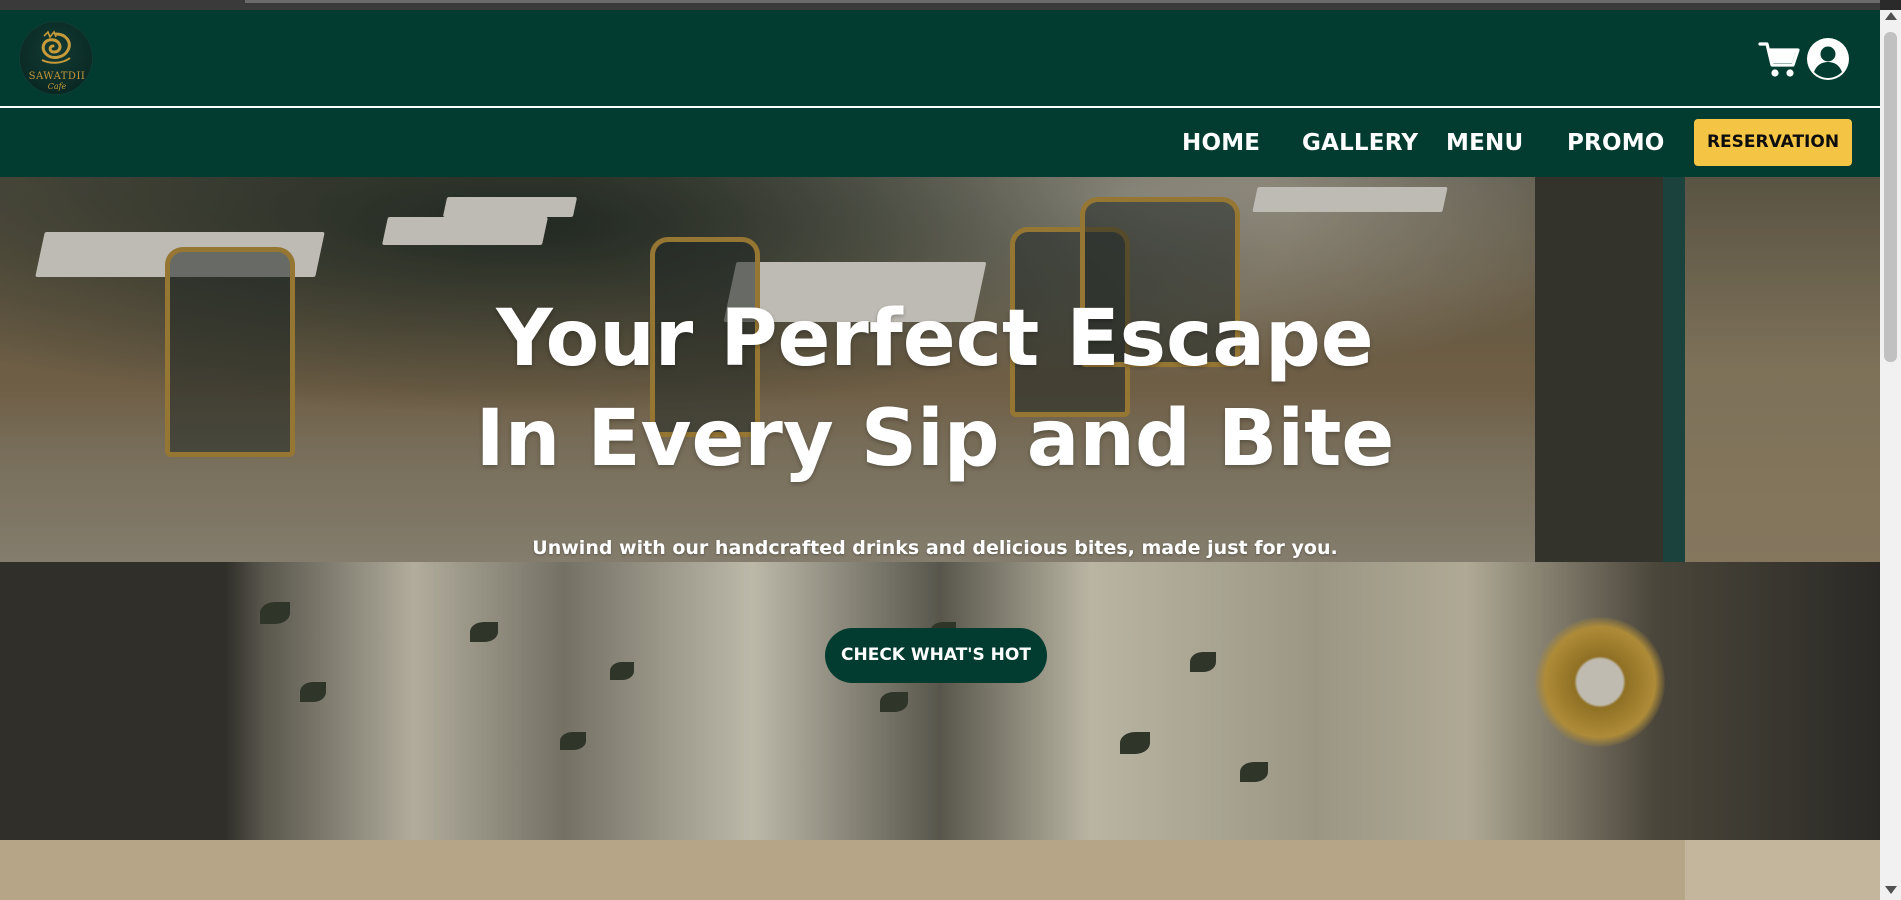 The height and width of the screenshot is (900, 1901). I want to click on check-whats-hot-button: CHECK WHAT'S HOT, so click(936, 655).